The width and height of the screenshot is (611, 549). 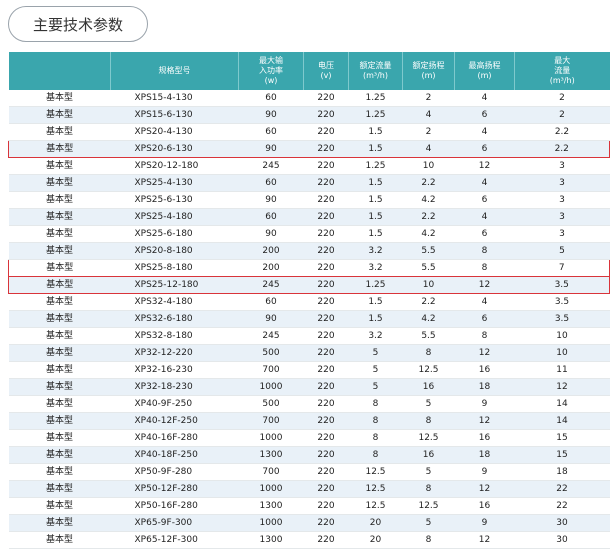 What do you see at coordinates (174, 353) in the screenshot?
I see `table-cell: XP32-12-220` at bounding box center [174, 353].